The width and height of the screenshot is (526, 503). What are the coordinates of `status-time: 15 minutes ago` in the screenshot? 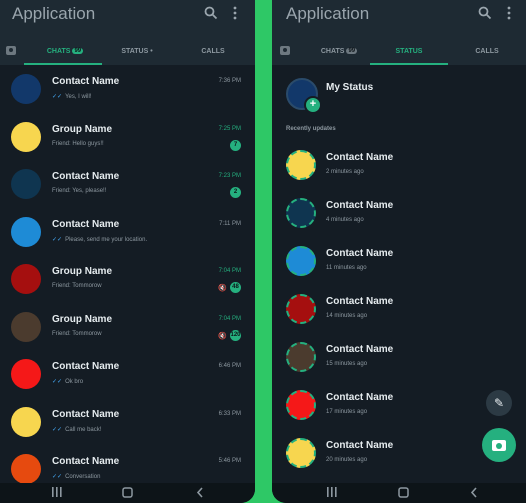 It's located at (347, 364).